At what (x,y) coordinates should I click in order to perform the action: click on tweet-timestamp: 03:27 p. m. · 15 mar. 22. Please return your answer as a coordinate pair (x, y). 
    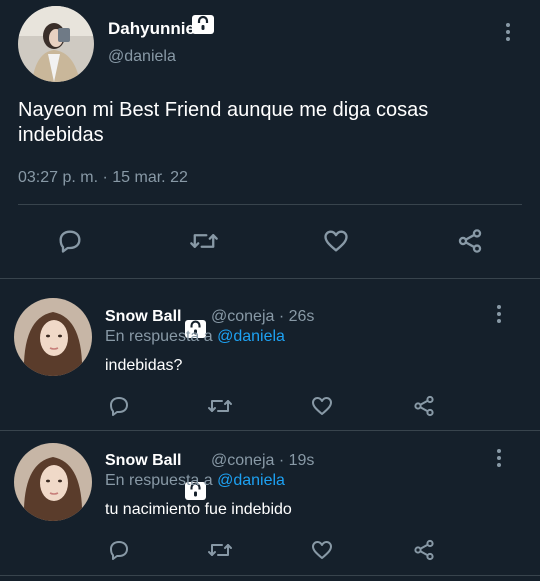
    Looking at the image, I should click on (103, 177).